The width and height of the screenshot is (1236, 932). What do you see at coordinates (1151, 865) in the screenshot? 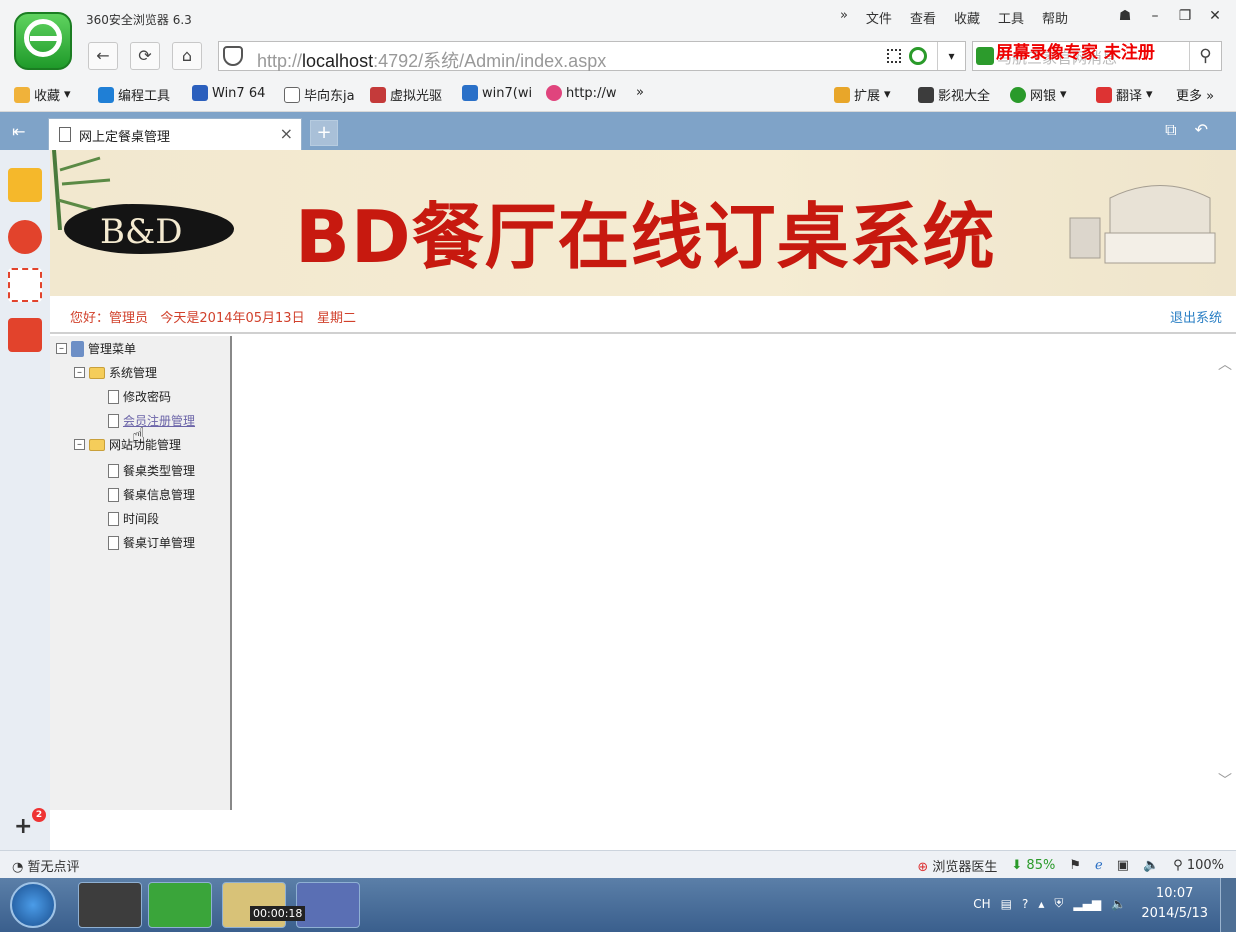
I see `sound-icon: 🔈` at bounding box center [1151, 865].